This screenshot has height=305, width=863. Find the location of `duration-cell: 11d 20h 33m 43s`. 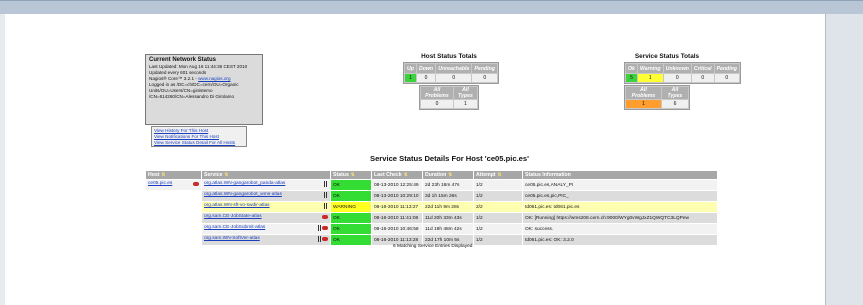

duration-cell: 11d 20h 33m 43s is located at coordinates (448, 218).